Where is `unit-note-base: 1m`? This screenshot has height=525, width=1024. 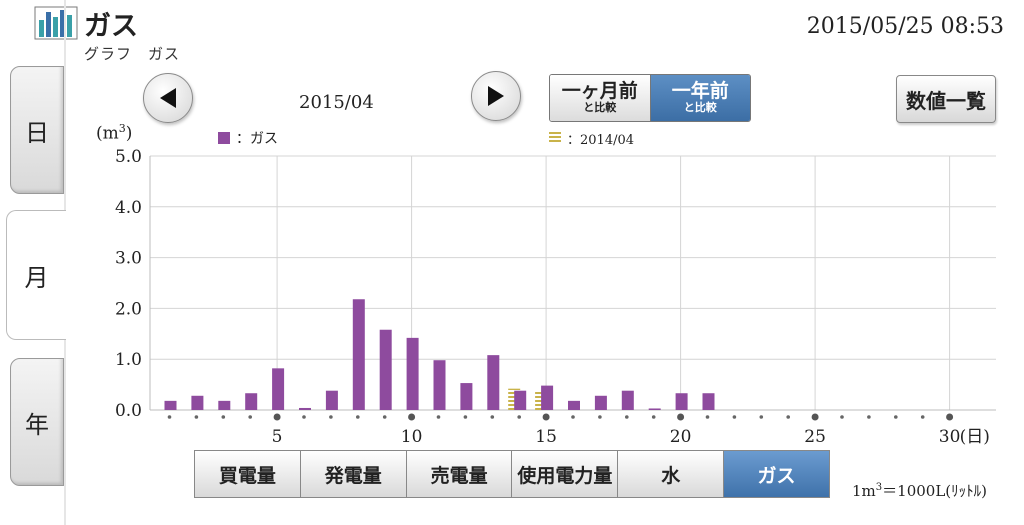
unit-note-base: 1m is located at coordinates (864, 491).